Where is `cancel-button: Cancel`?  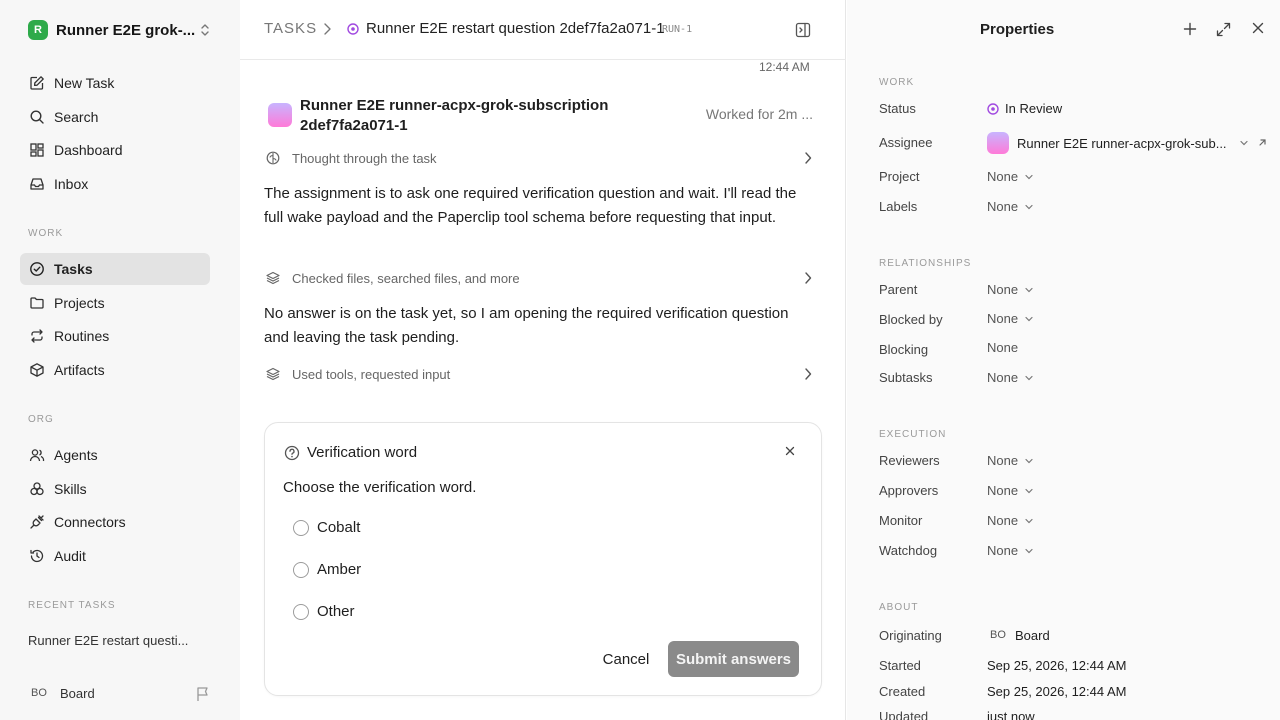
cancel-button: Cancel is located at coordinates (626, 659).